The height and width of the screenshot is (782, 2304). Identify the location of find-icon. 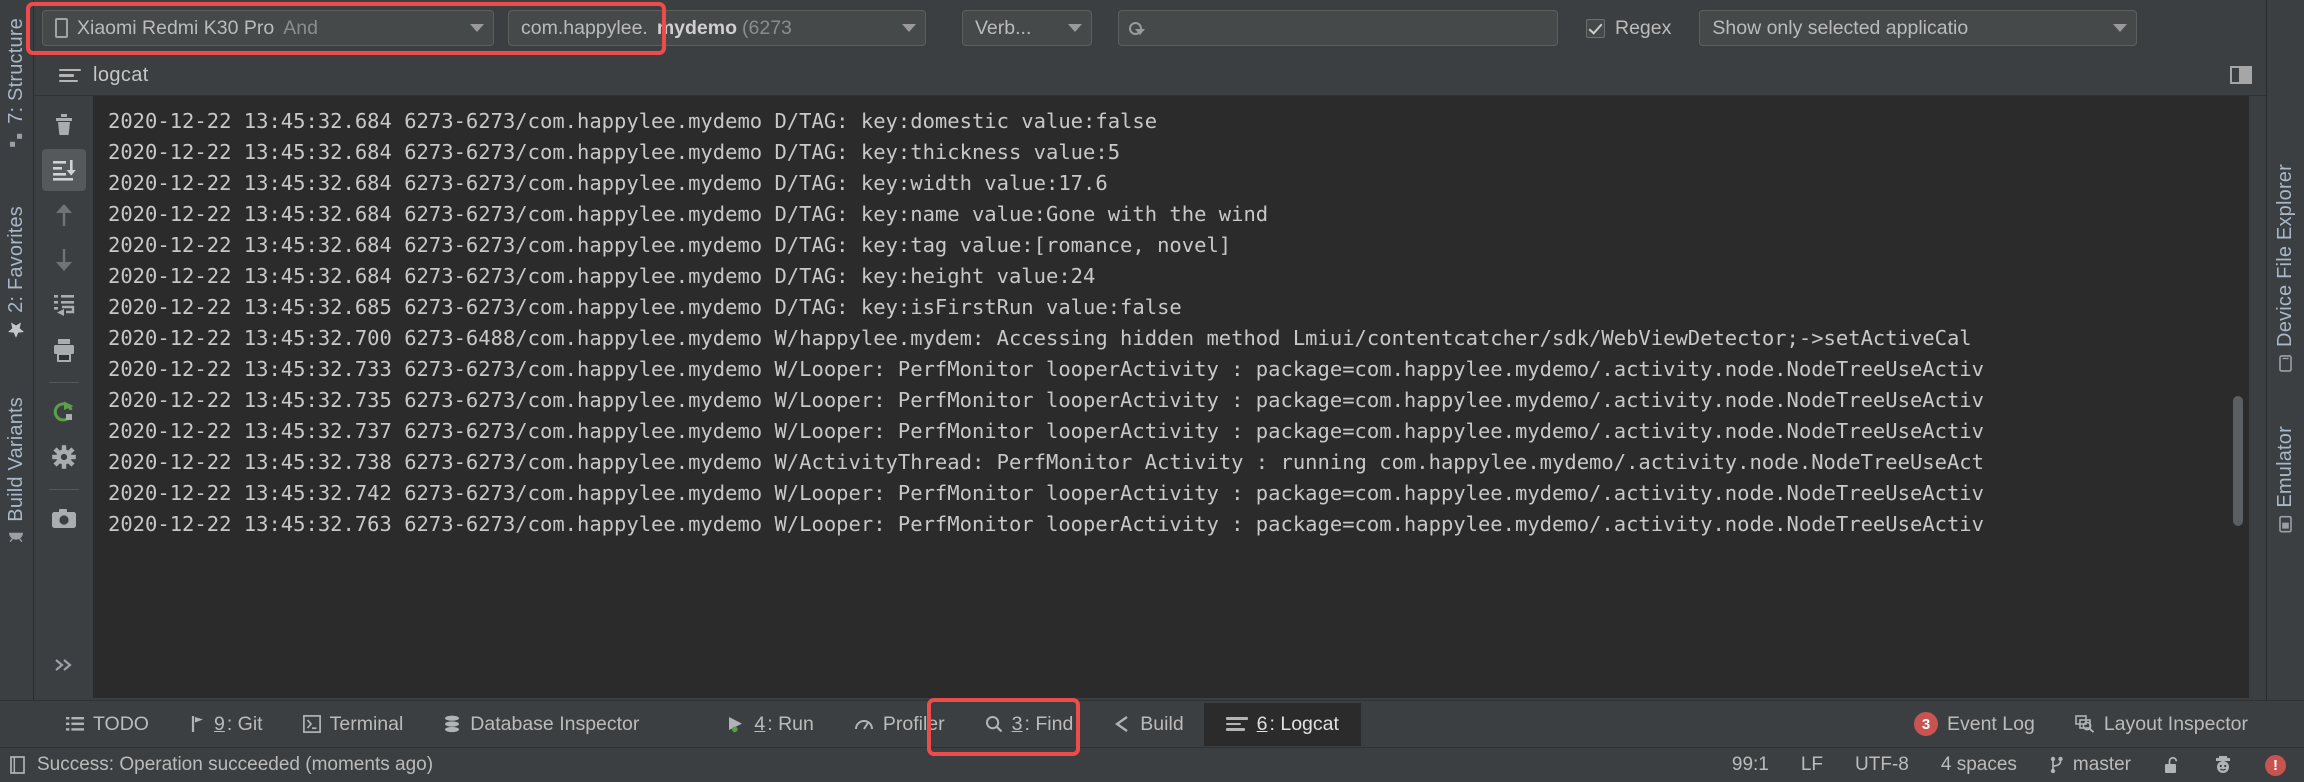
(994, 724).